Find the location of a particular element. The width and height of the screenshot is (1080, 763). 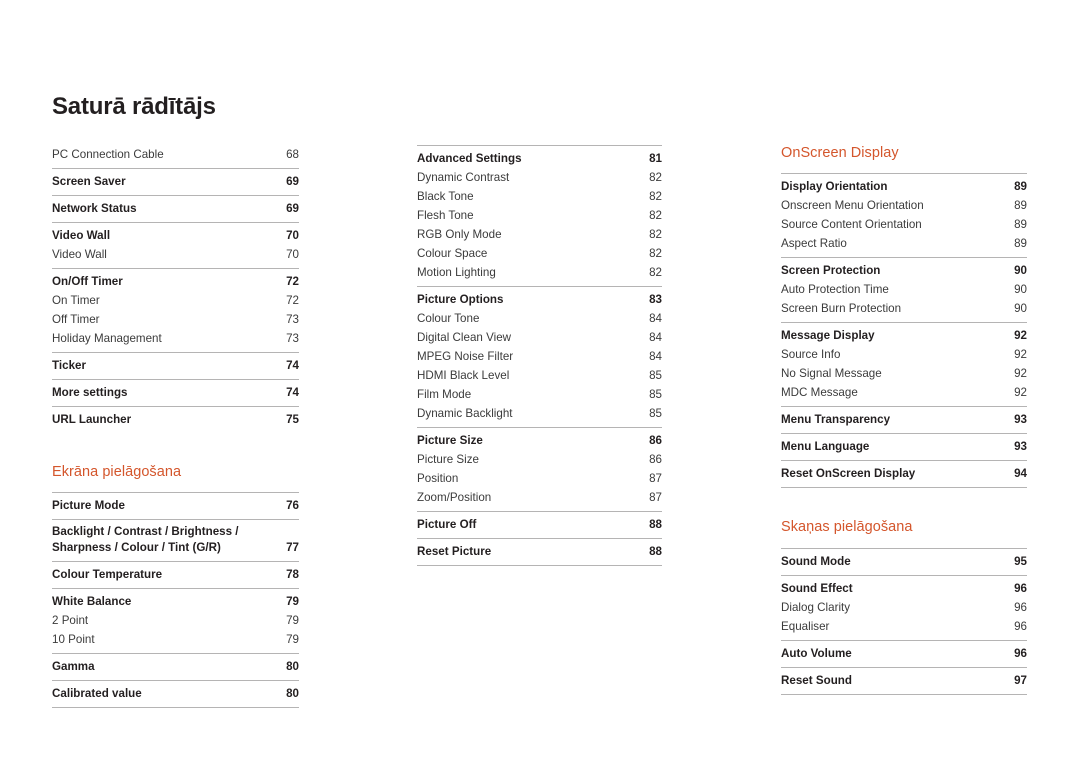

toc-entry-sub: Black Tone 82 is located at coordinates (539, 196).